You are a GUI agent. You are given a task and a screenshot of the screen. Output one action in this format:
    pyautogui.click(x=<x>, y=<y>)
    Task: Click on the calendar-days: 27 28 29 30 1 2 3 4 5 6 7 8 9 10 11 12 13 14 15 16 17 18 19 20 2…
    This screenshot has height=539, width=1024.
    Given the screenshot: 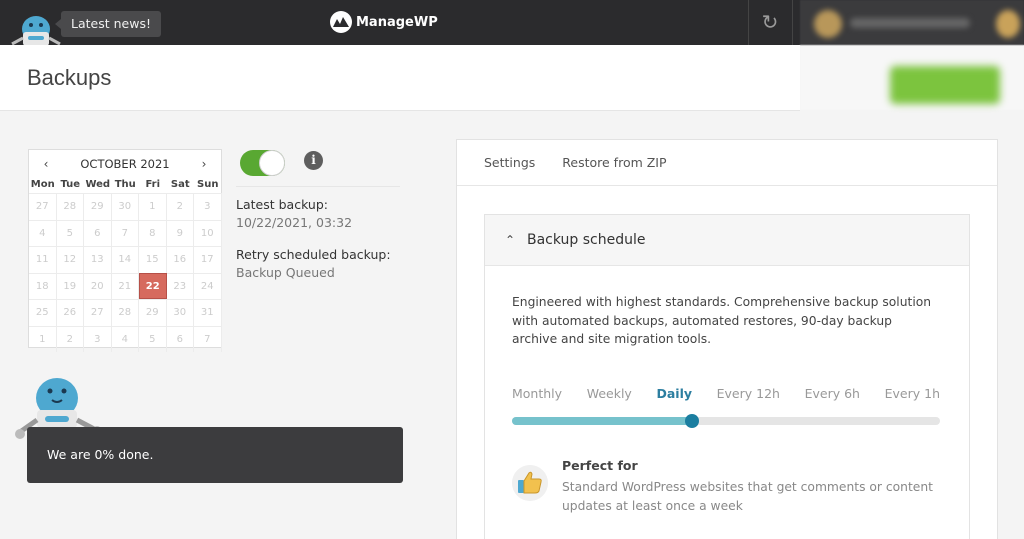 What is the action you would take?
    pyautogui.click(x=125, y=272)
    